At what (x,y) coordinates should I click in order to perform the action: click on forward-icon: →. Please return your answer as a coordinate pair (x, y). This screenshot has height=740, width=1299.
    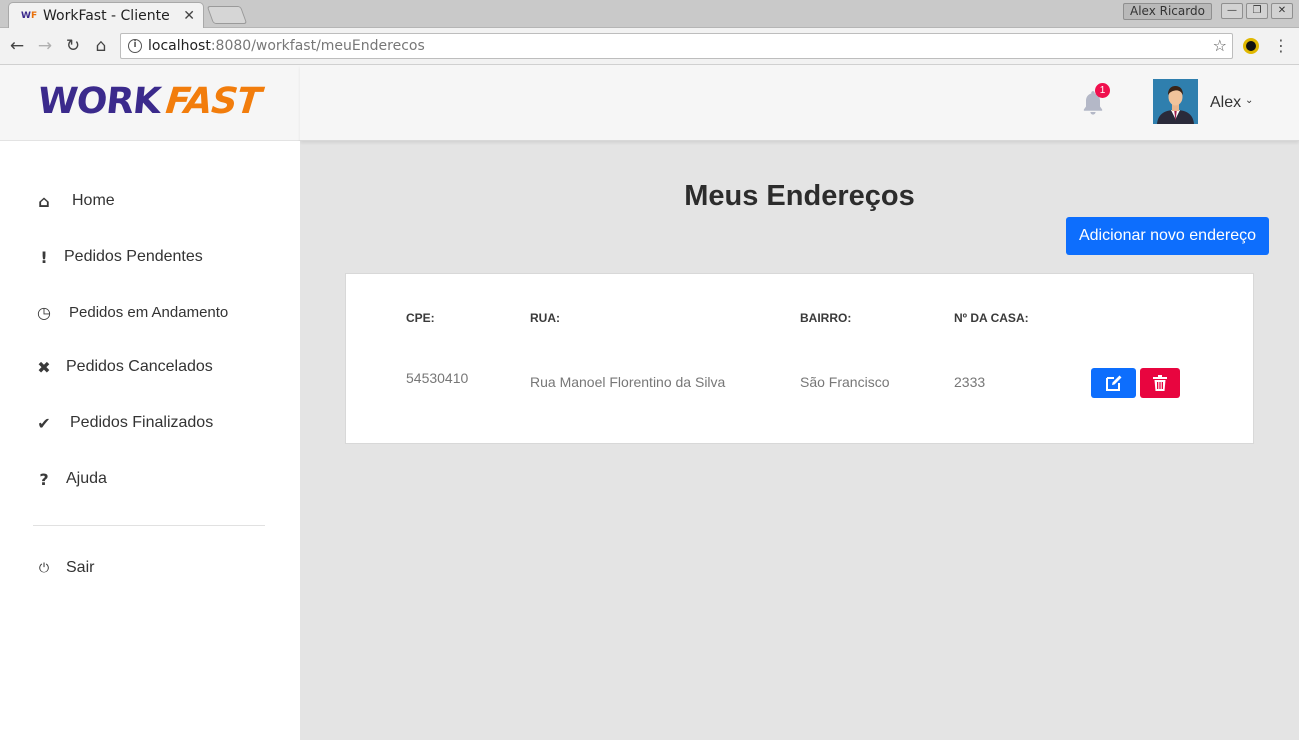
    Looking at the image, I should click on (45, 46).